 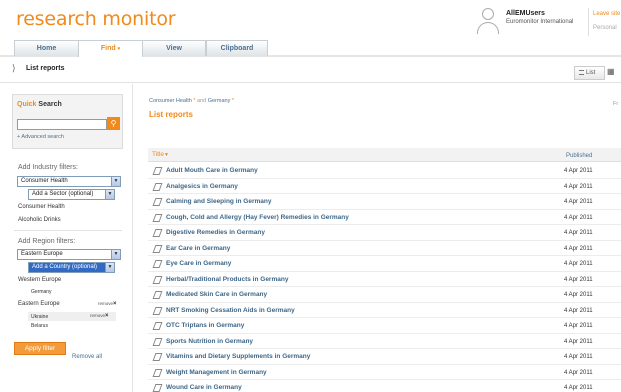 What do you see at coordinates (237, 48) in the screenshot?
I see `tab-clipboard: Clipboard` at bounding box center [237, 48].